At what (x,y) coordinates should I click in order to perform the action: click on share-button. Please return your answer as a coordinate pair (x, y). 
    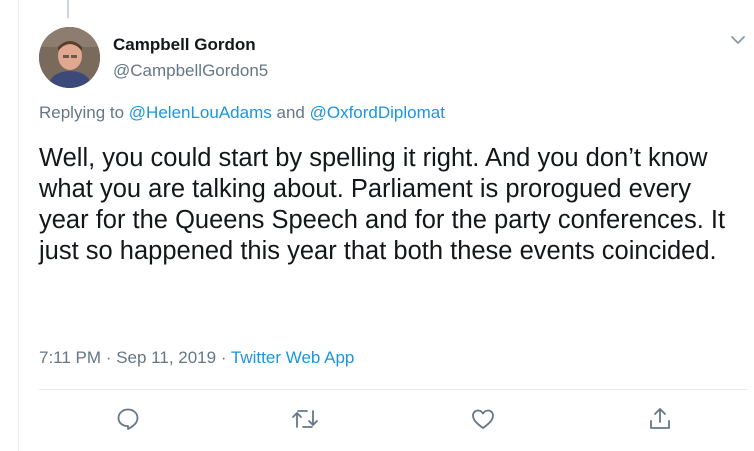
    Looking at the image, I should click on (660, 419).